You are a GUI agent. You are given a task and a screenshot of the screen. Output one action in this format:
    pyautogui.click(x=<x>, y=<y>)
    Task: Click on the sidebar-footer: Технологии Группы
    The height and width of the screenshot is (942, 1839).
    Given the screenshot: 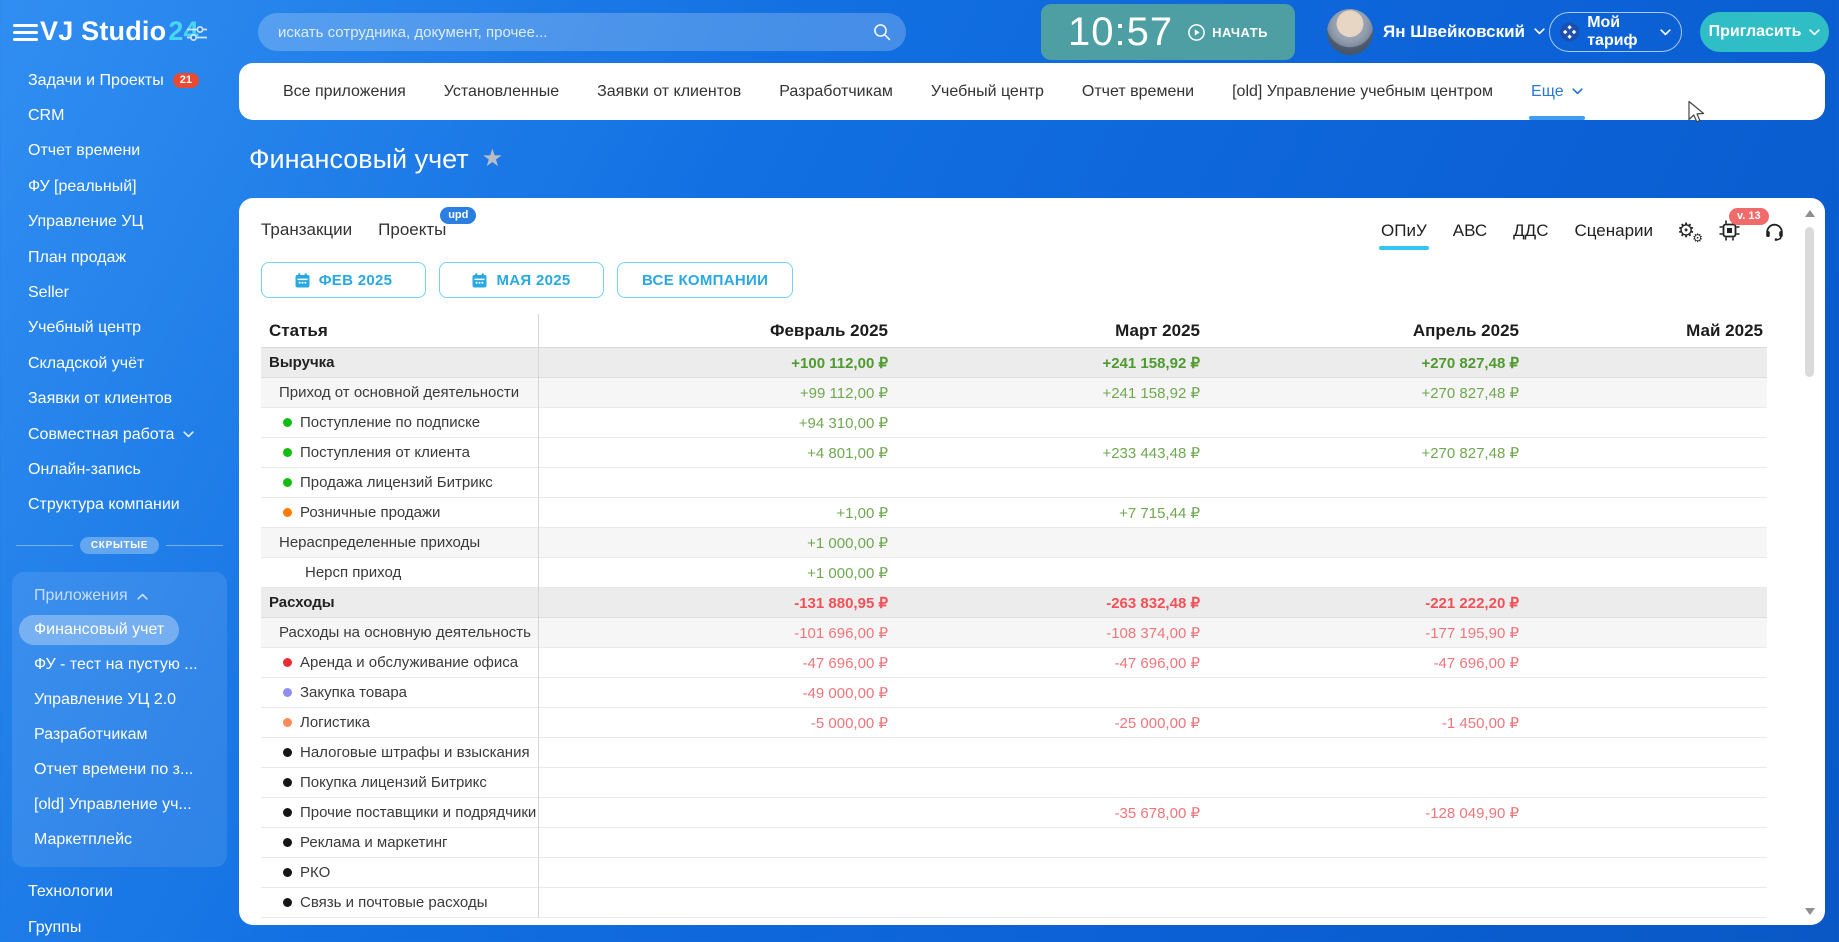 What is the action you would take?
    pyautogui.click(x=119, y=908)
    